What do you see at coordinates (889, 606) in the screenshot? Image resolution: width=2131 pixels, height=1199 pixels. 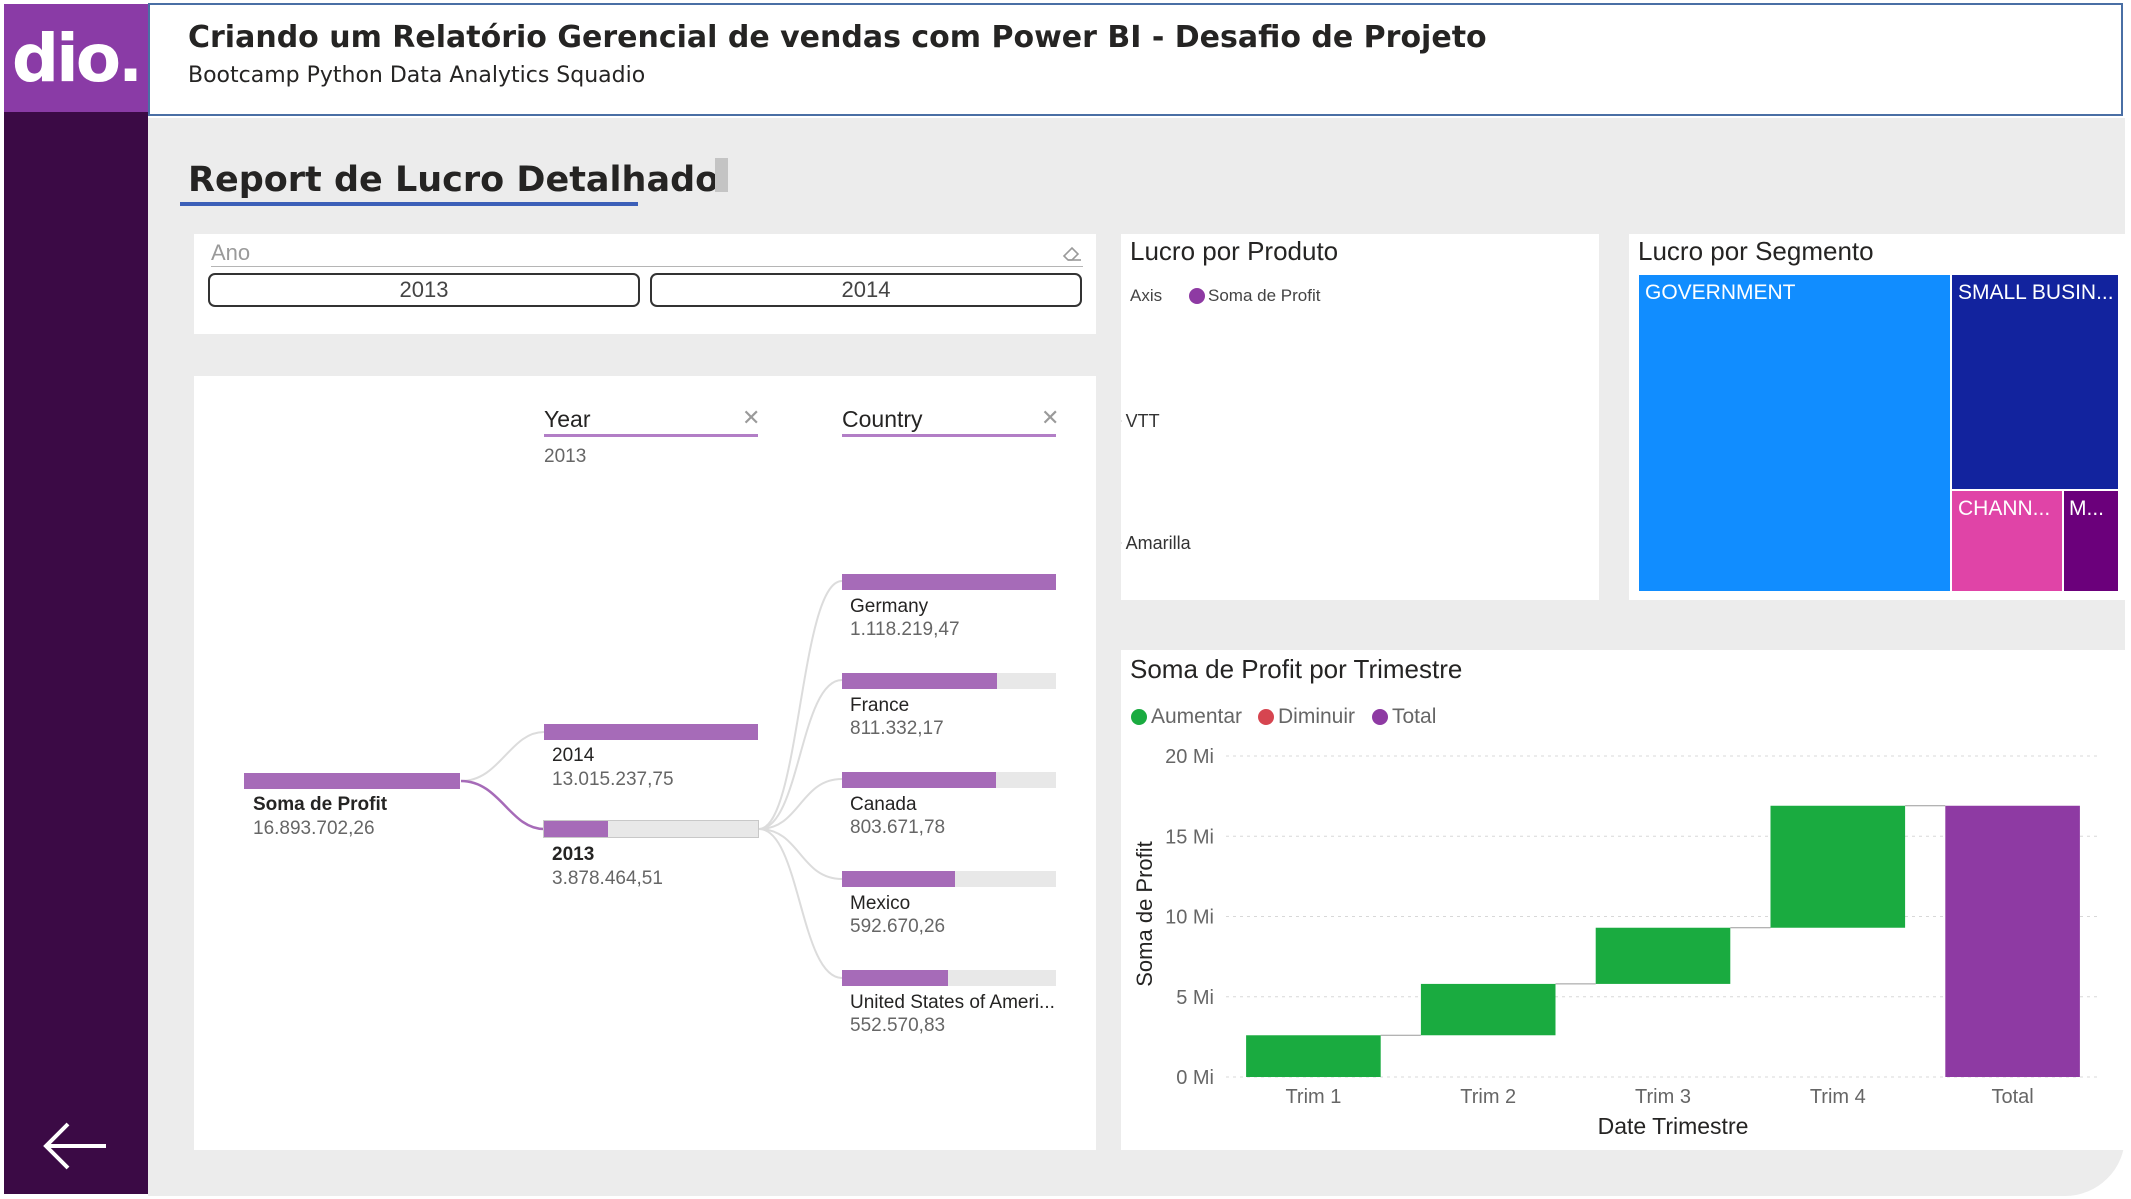 I see `country-node-germany-label: Germany` at bounding box center [889, 606].